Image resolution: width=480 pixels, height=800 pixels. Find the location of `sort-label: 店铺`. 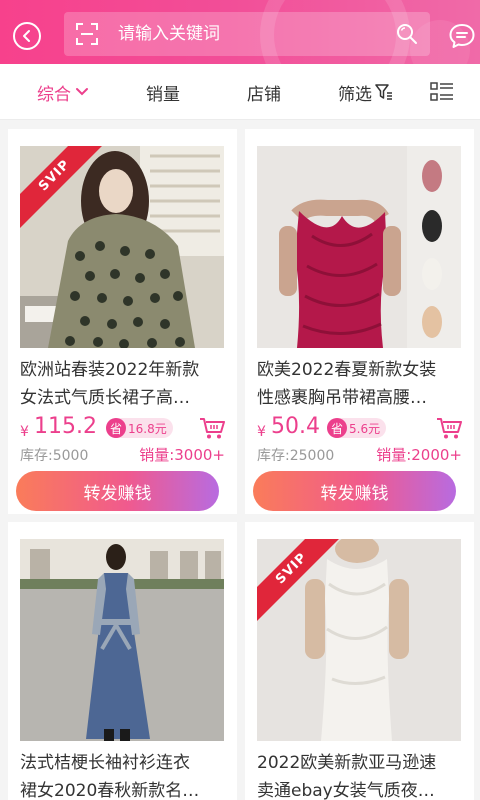

sort-label: 店铺 is located at coordinates (264, 94).